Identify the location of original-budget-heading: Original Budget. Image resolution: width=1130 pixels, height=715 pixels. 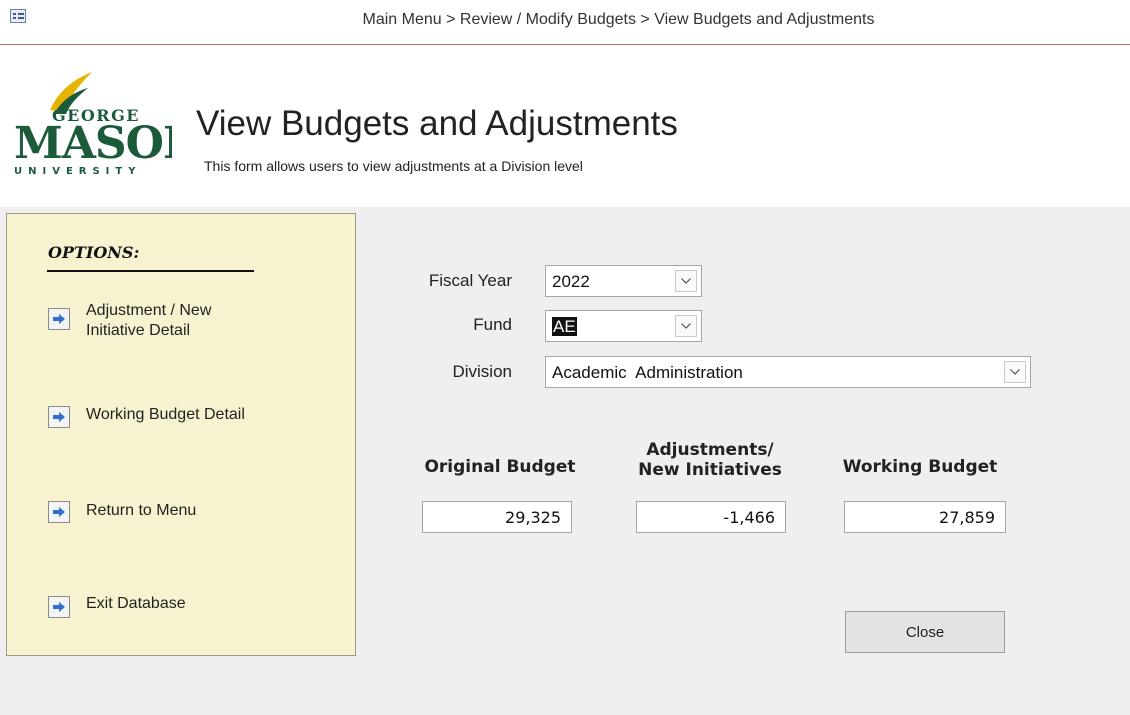
(500, 467).